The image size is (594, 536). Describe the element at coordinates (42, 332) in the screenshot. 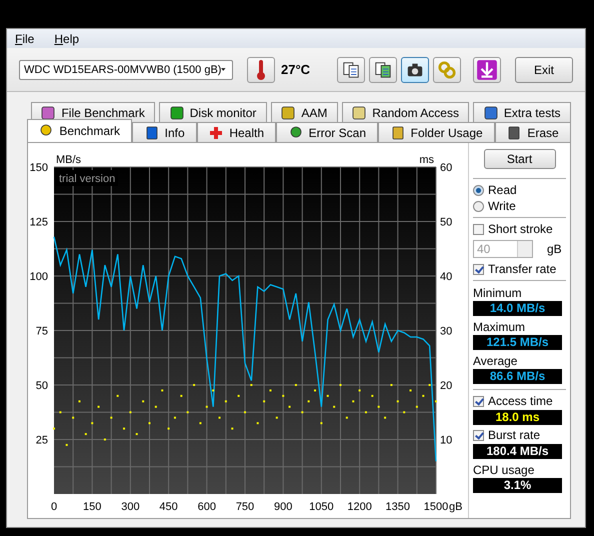

I see `axis-label: 75` at that location.